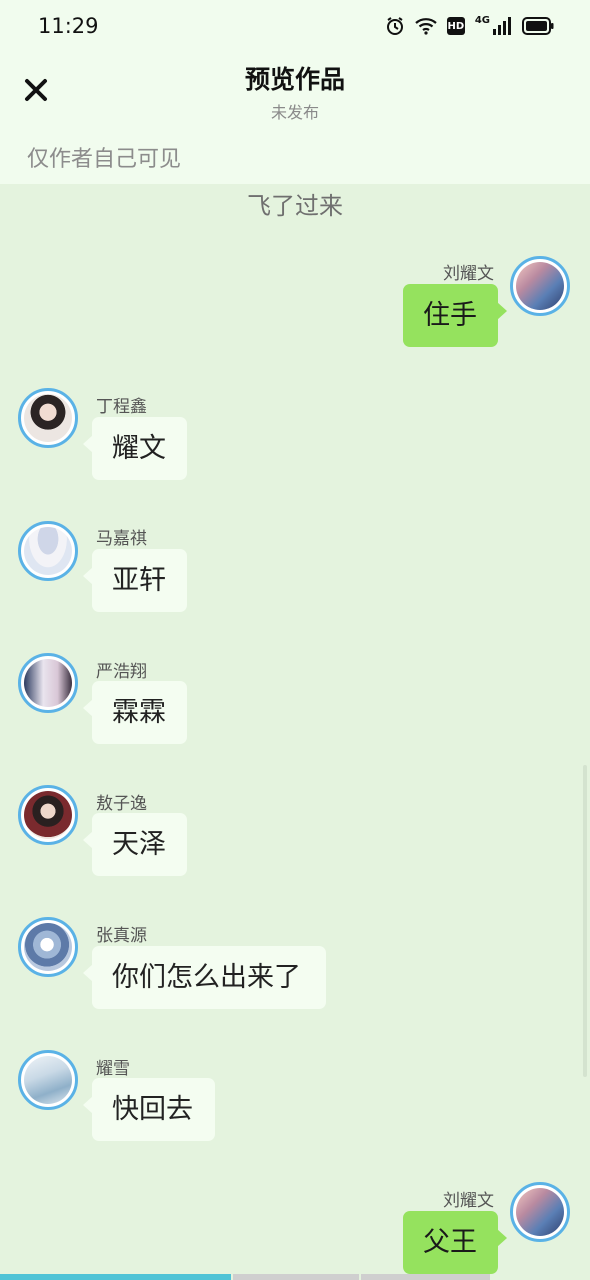  I want to click on message-bubble: 亚轩, so click(135, 580).